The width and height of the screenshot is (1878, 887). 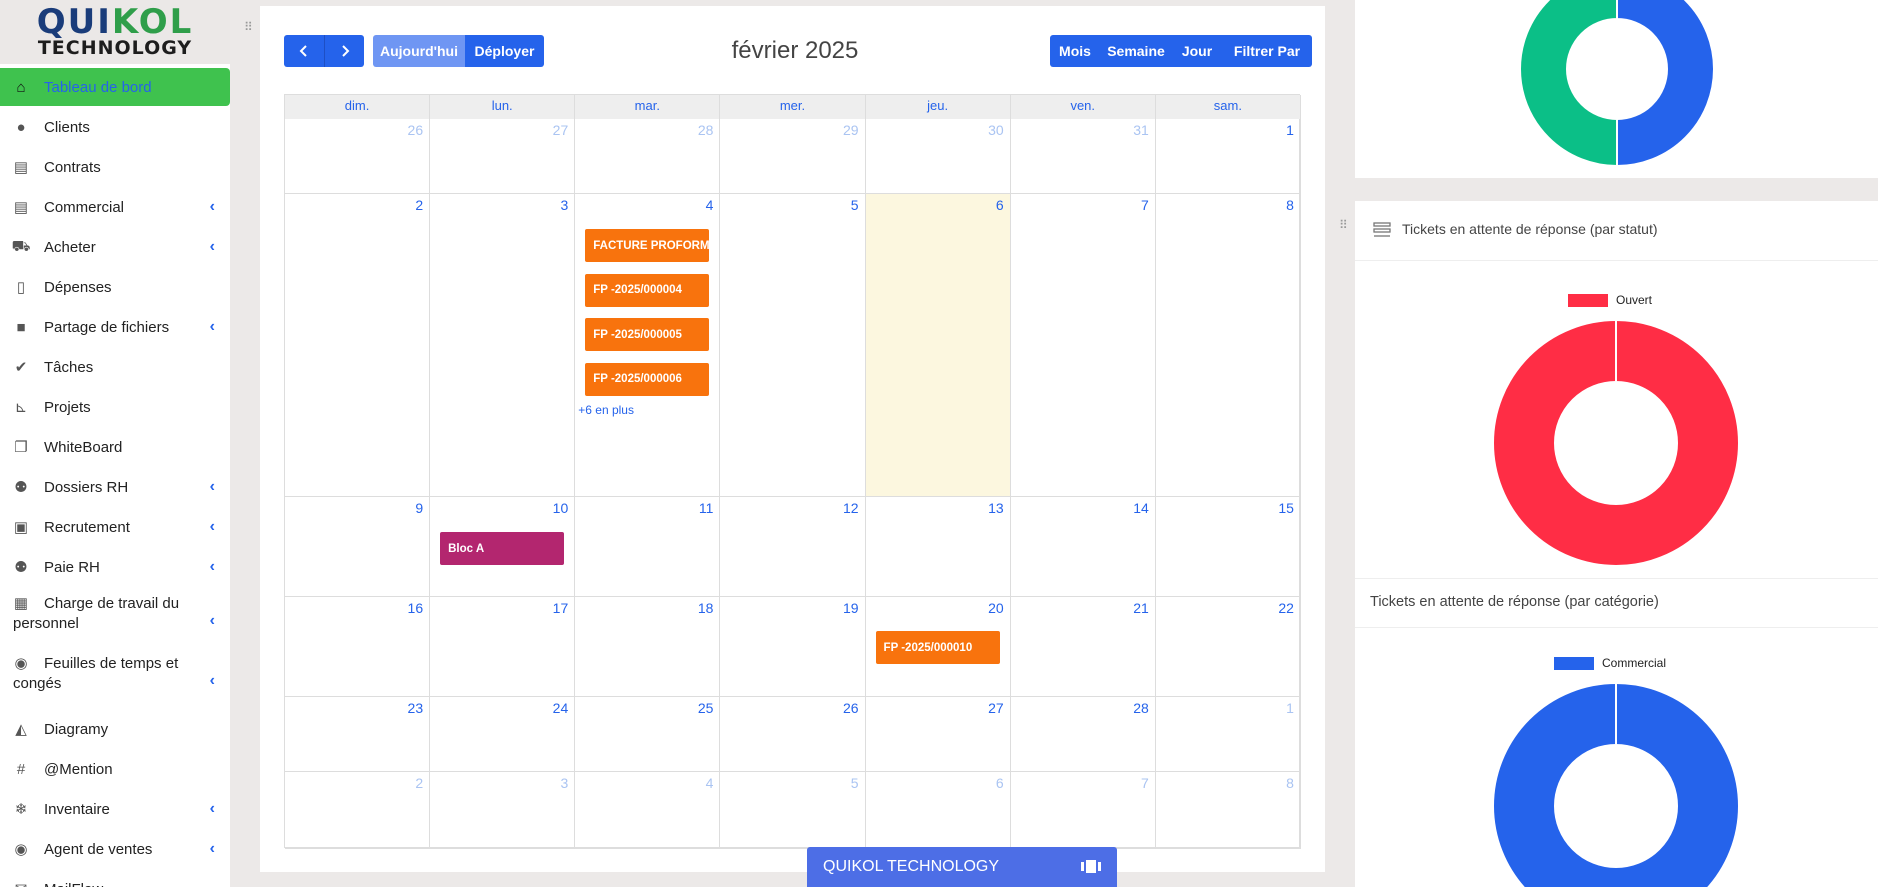 What do you see at coordinates (115, 614) in the screenshot?
I see `sidebar-item-13: ▦ Charge de travail du personnel ‹` at bounding box center [115, 614].